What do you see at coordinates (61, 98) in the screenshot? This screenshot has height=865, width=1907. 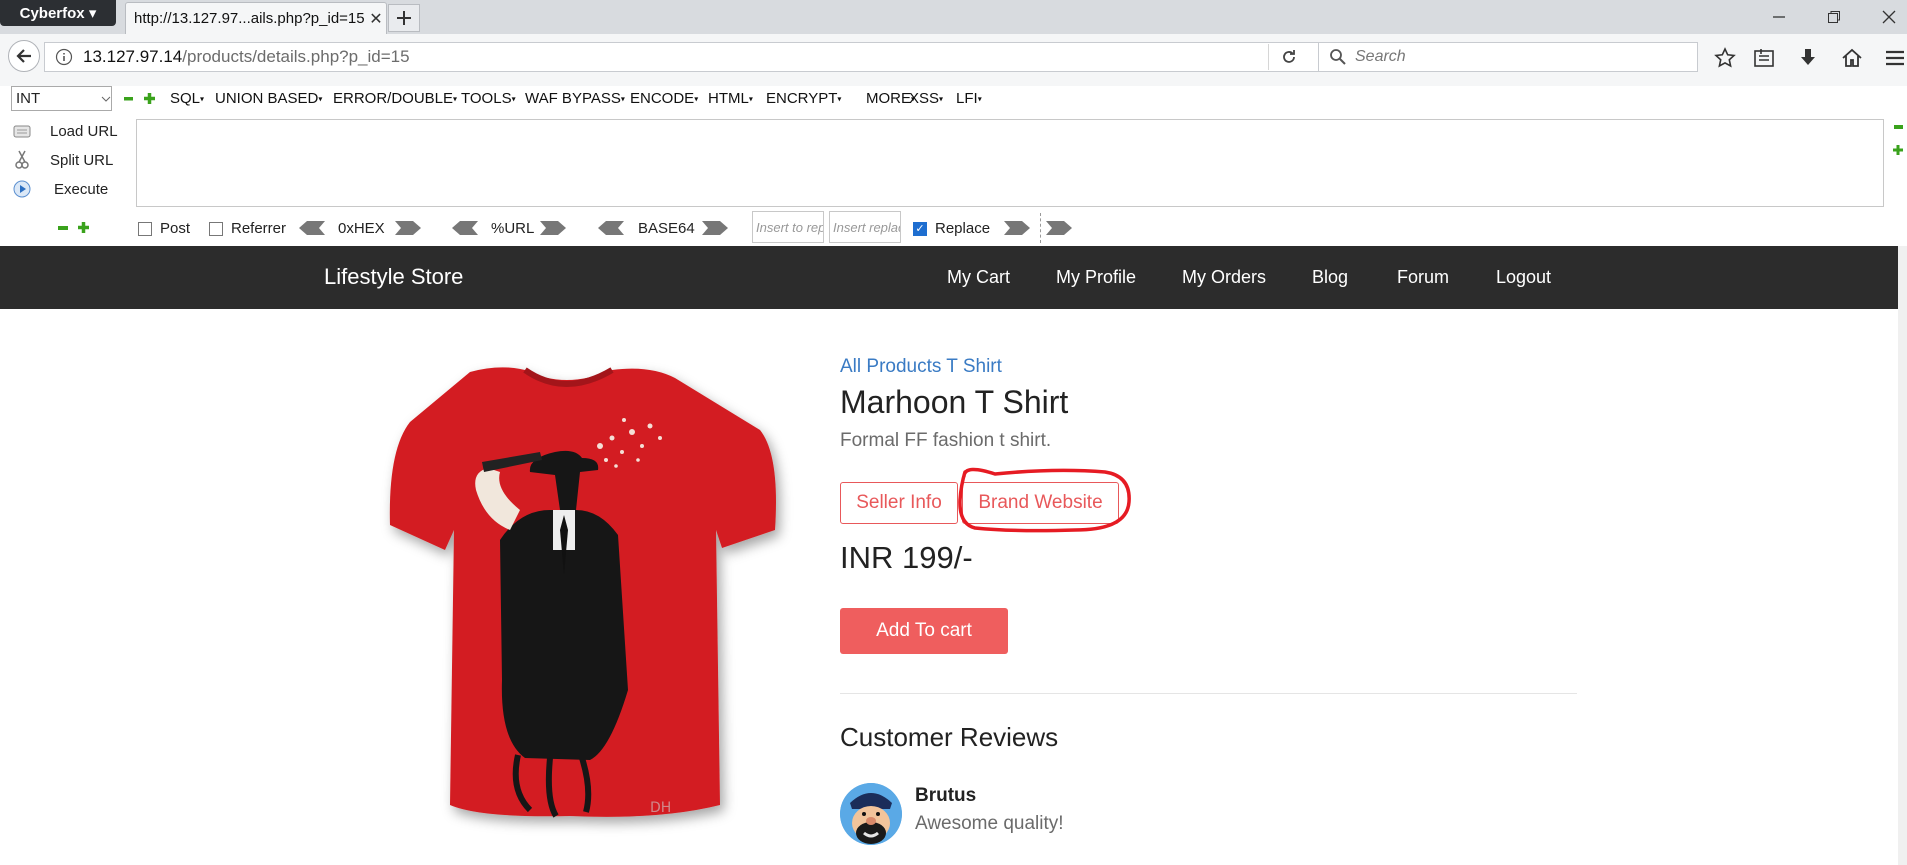 I see `hackbar-type-select: INT` at bounding box center [61, 98].